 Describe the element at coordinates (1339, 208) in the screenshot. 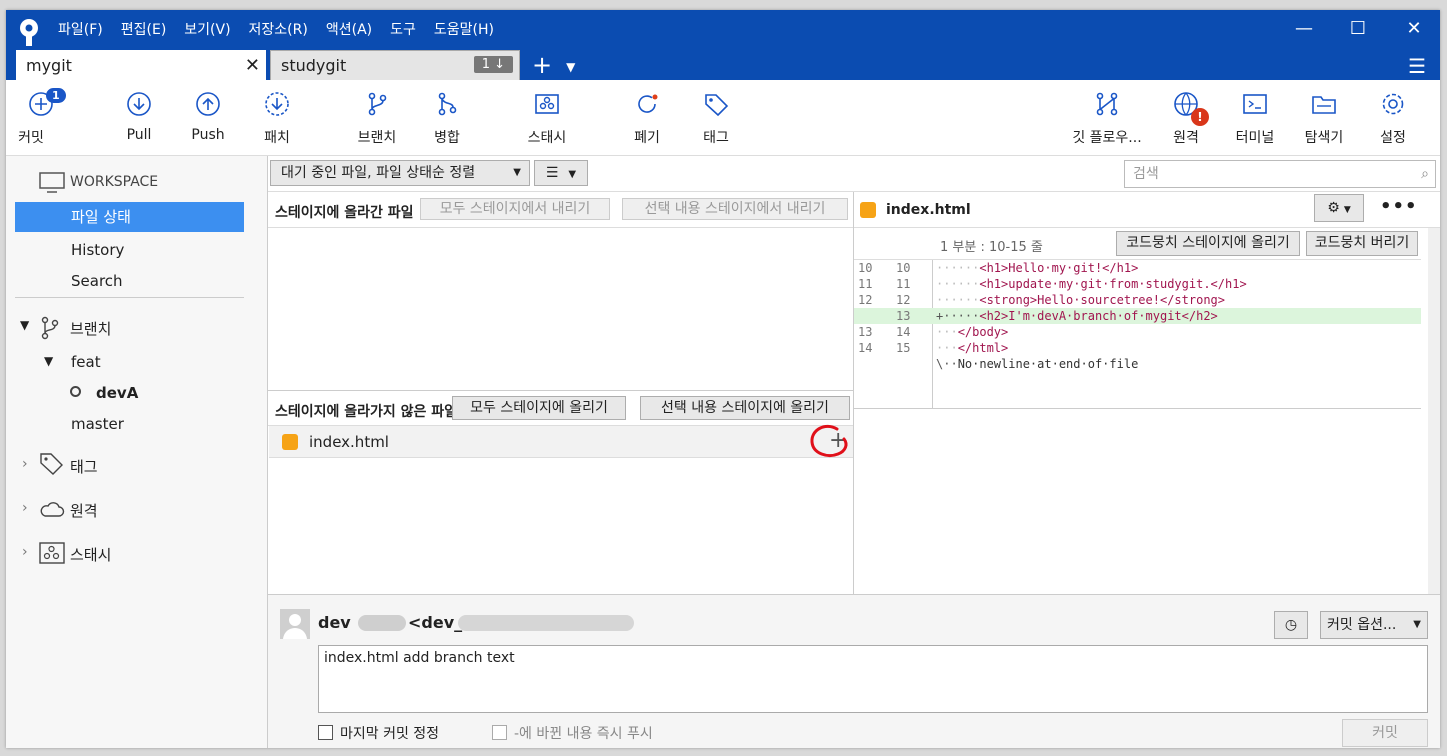

I see `diff-settings-dropdown: ⚙ ▼` at that location.